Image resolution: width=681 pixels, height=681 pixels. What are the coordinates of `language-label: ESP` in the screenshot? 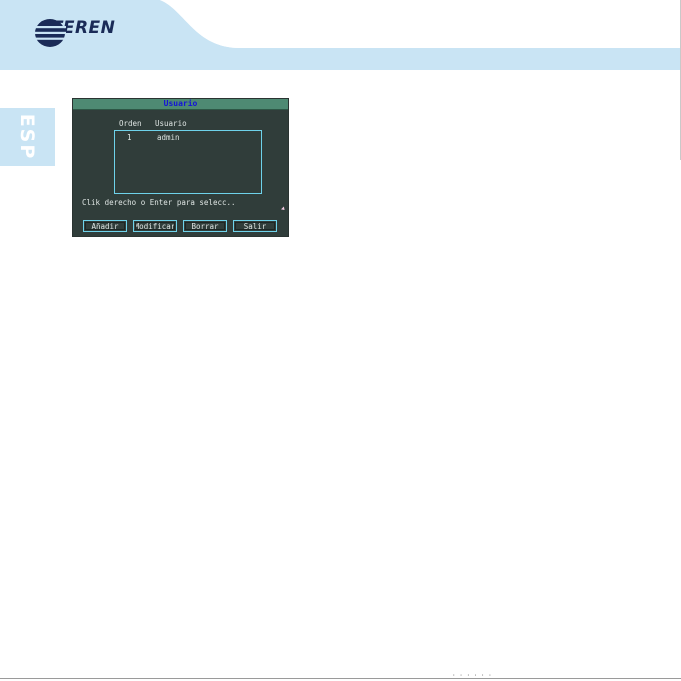 It's located at (27, 137).